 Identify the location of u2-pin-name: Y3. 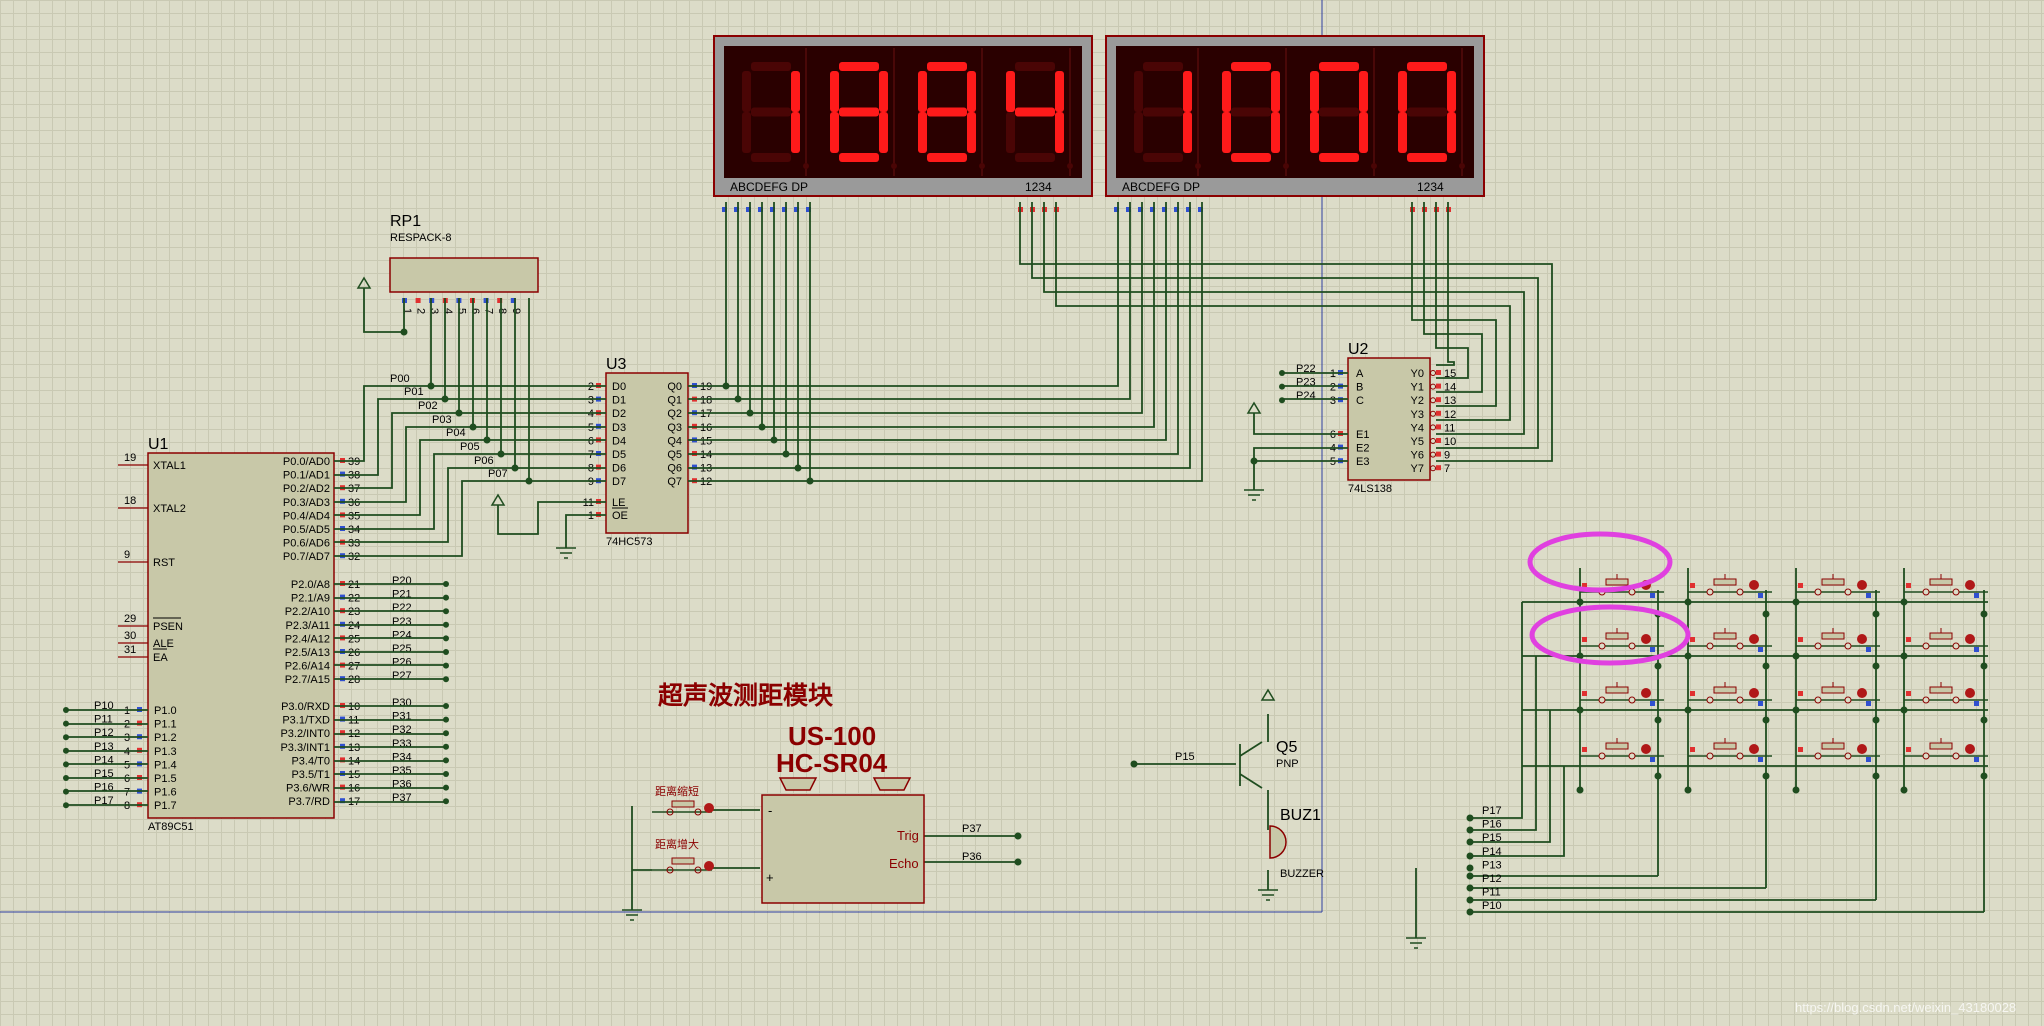
(1417, 415).